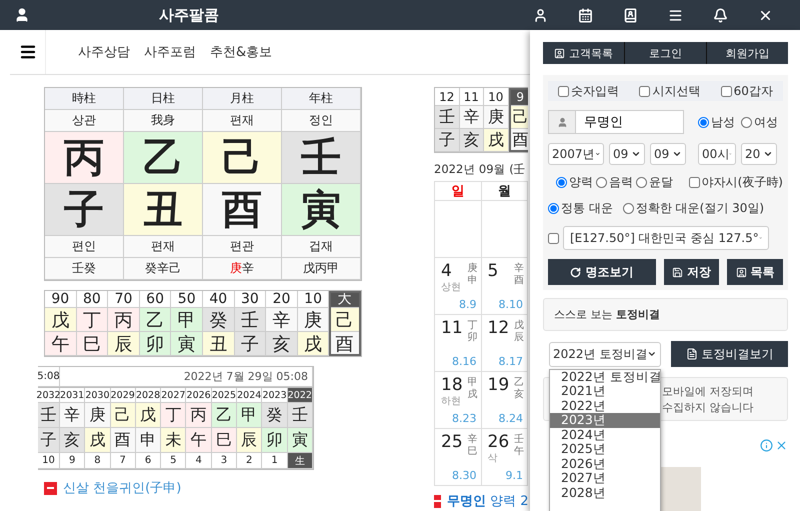 This screenshot has width=800, height=511. I want to click on ganji-text: 辛巳, so click(473, 446).